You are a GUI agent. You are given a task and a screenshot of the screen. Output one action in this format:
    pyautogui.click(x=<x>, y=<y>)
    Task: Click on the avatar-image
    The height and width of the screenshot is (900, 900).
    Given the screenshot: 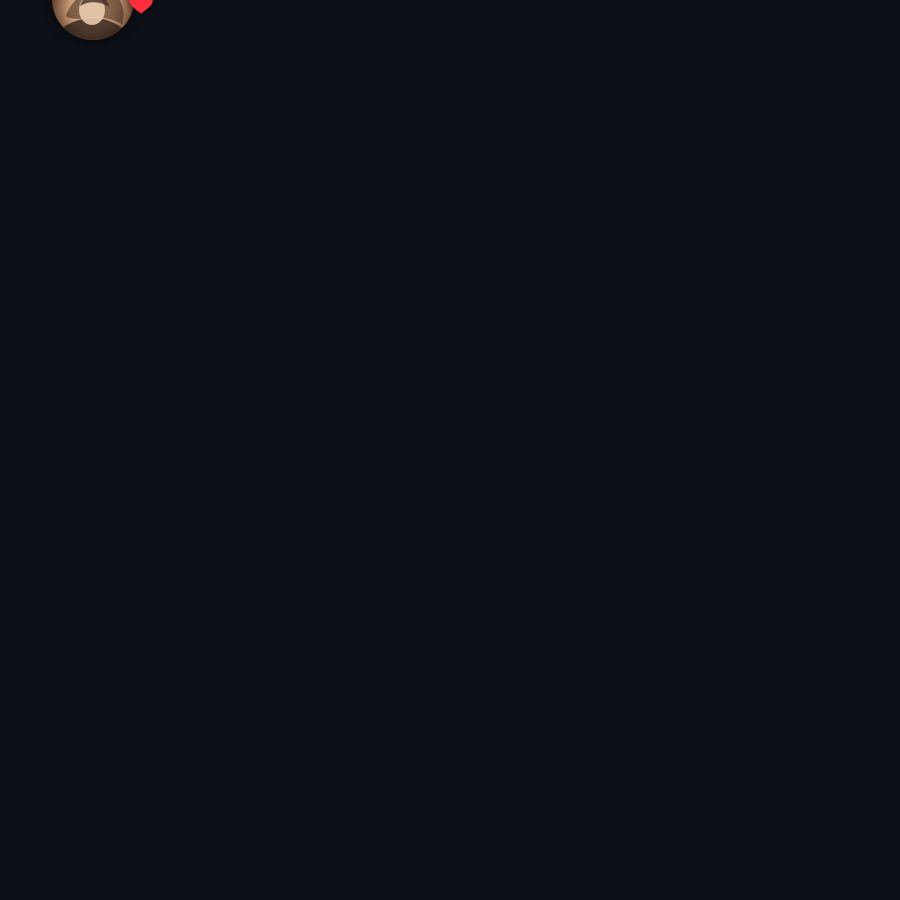 What is the action you would take?
    pyautogui.click(x=93, y=20)
    